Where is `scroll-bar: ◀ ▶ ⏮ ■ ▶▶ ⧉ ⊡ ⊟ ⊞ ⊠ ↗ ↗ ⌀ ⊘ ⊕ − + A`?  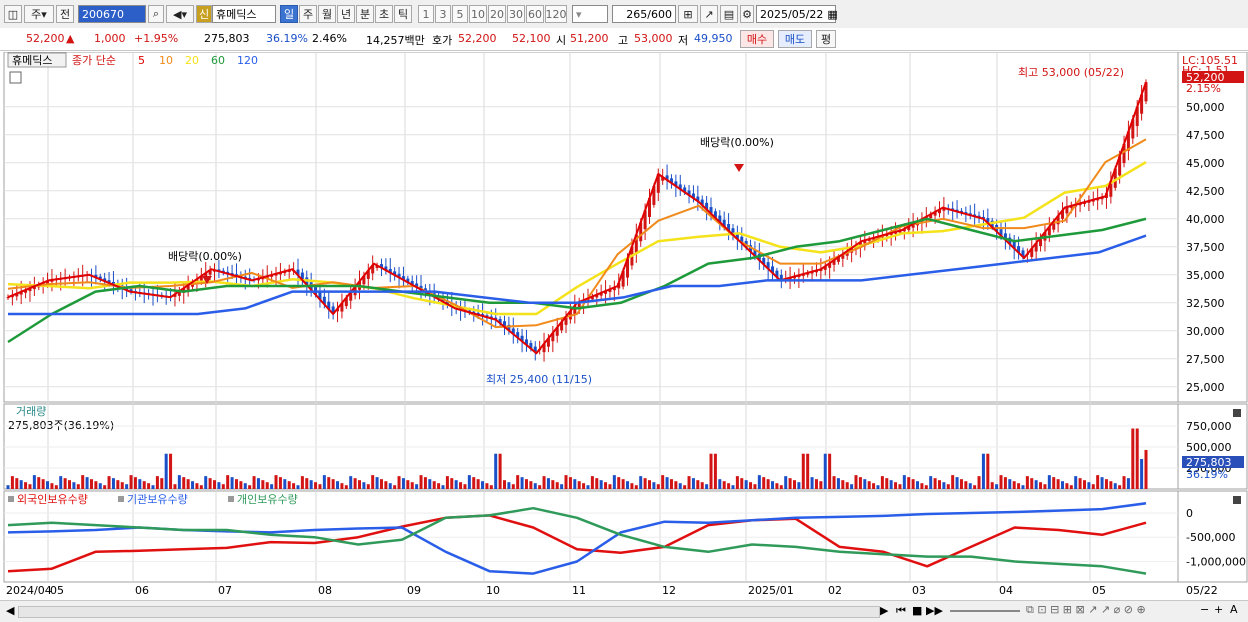
scroll-bar: ◀ ▶ ⏮ ■ ▶▶ ⧉ ⊡ ⊟ ⊞ ⊠ ↗ ↗ ⌀ ⊘ ⊕ − + A is located at coordinates (624, 611).